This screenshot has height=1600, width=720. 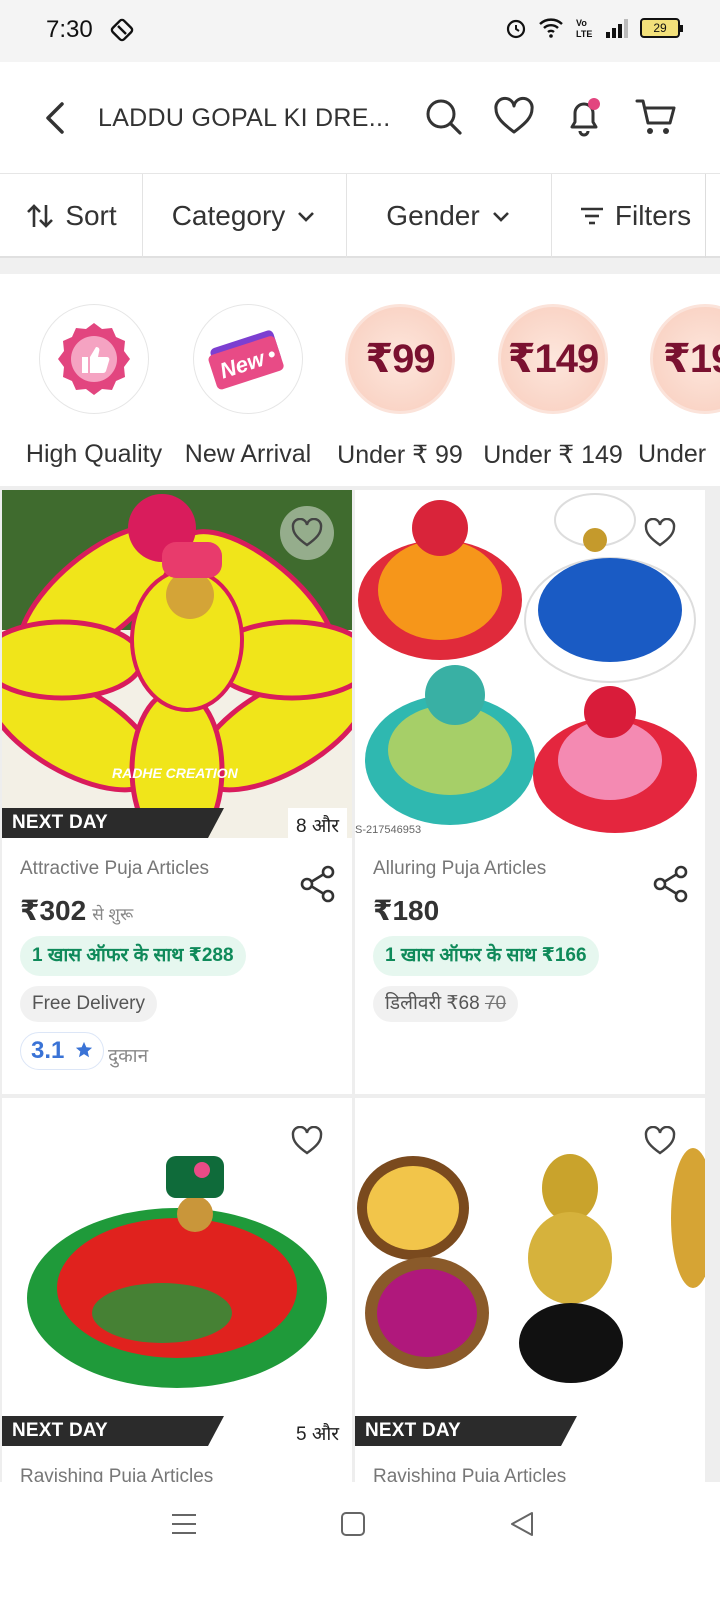 I want to click on section-divider, so click(x=360, y=266).